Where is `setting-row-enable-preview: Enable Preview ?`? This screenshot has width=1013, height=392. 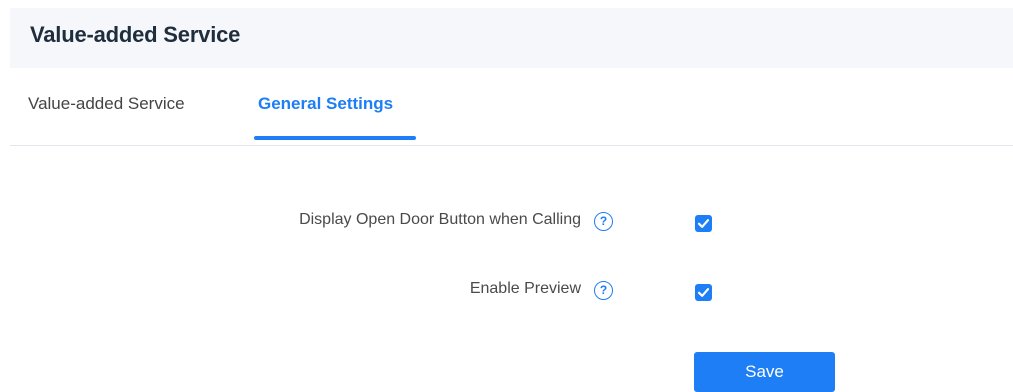
setting-row-enable-preview: Enable Preview ? is located at coordinates (506, 291).